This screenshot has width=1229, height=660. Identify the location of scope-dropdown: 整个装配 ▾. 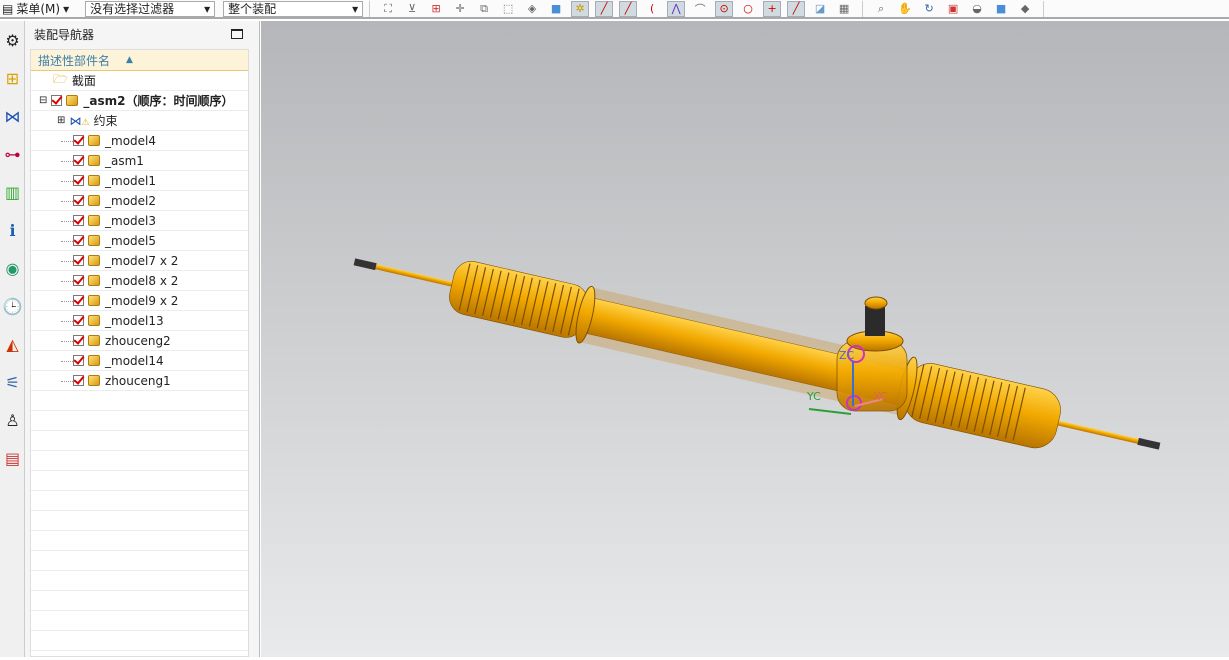
(293, 8).